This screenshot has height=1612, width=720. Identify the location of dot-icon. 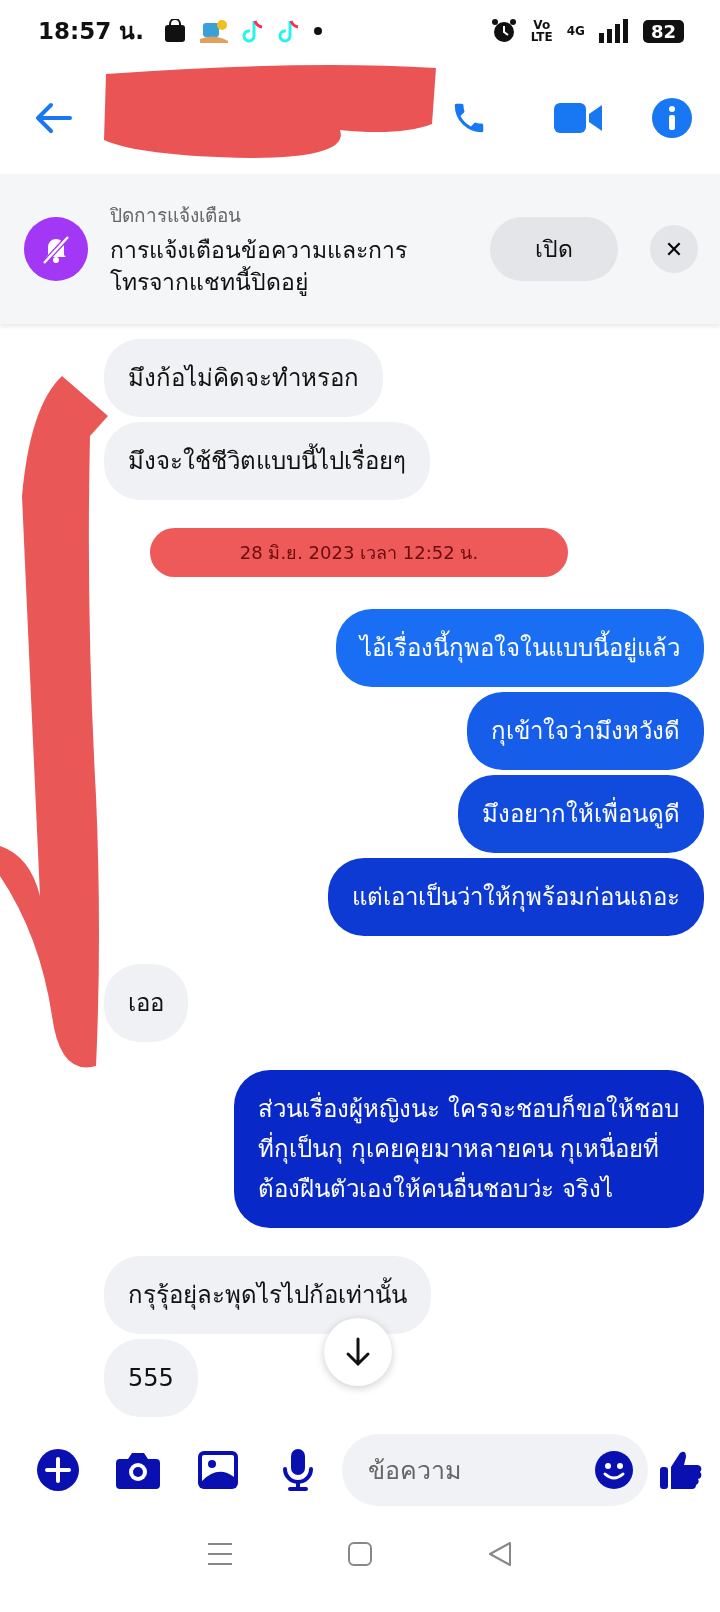
(317, 31).